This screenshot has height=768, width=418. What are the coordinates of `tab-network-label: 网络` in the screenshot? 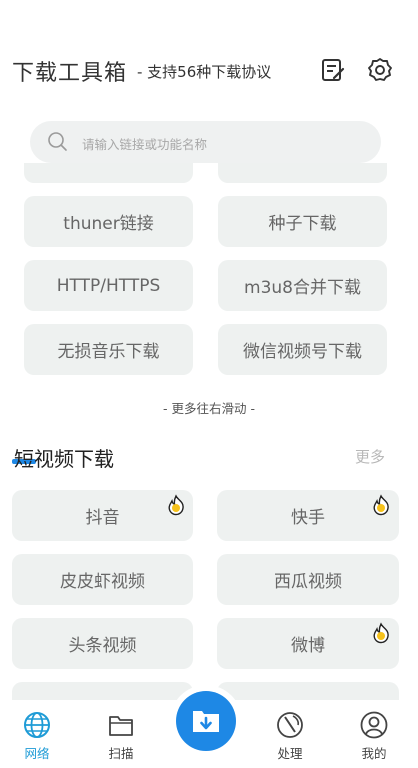 It's located at (37, 753).